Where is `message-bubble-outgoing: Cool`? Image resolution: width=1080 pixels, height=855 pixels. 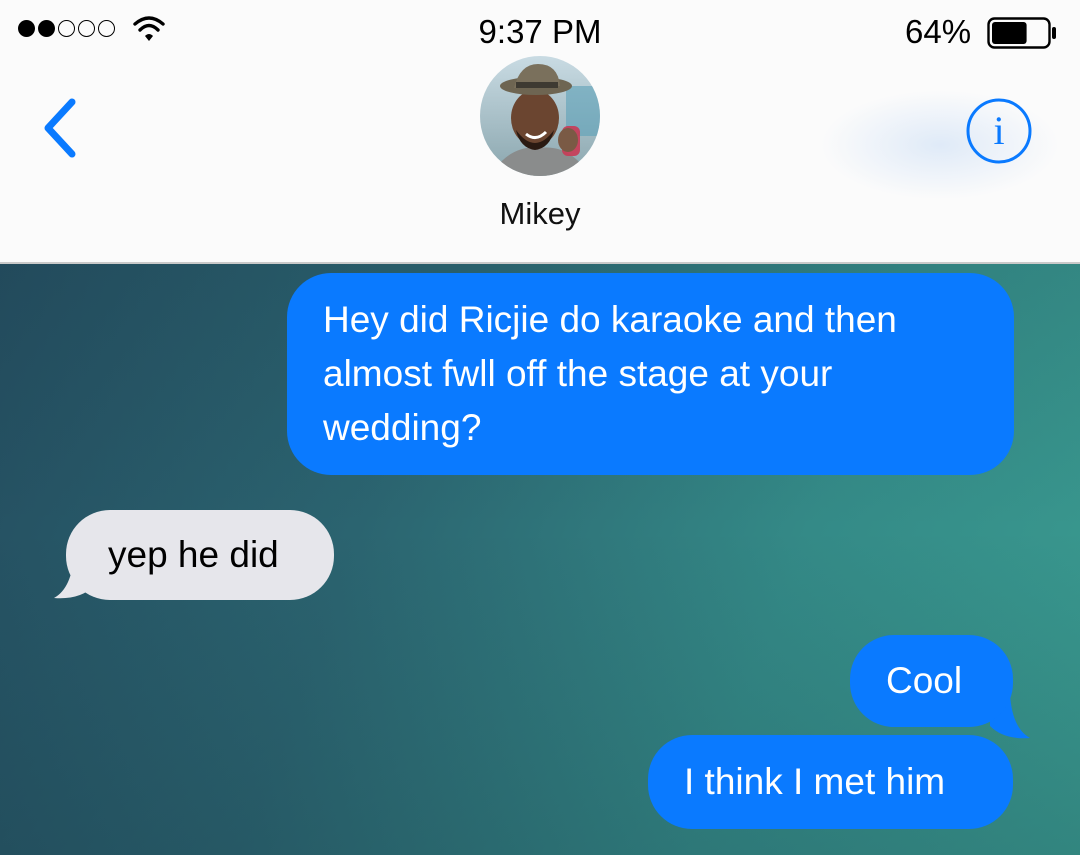 message-bubble-outgoing: Cool is located at coordinates (931, 681).